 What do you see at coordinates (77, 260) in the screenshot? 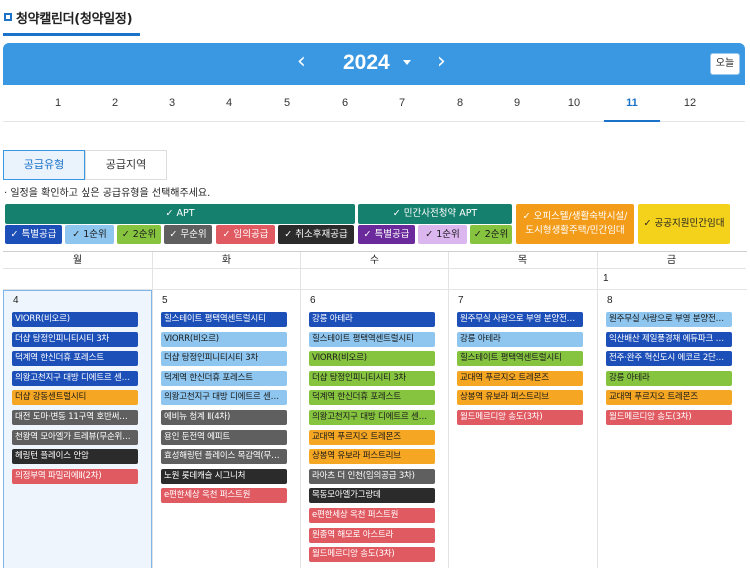
I see `weekday-header: 월` at bounding box center [77, 260].